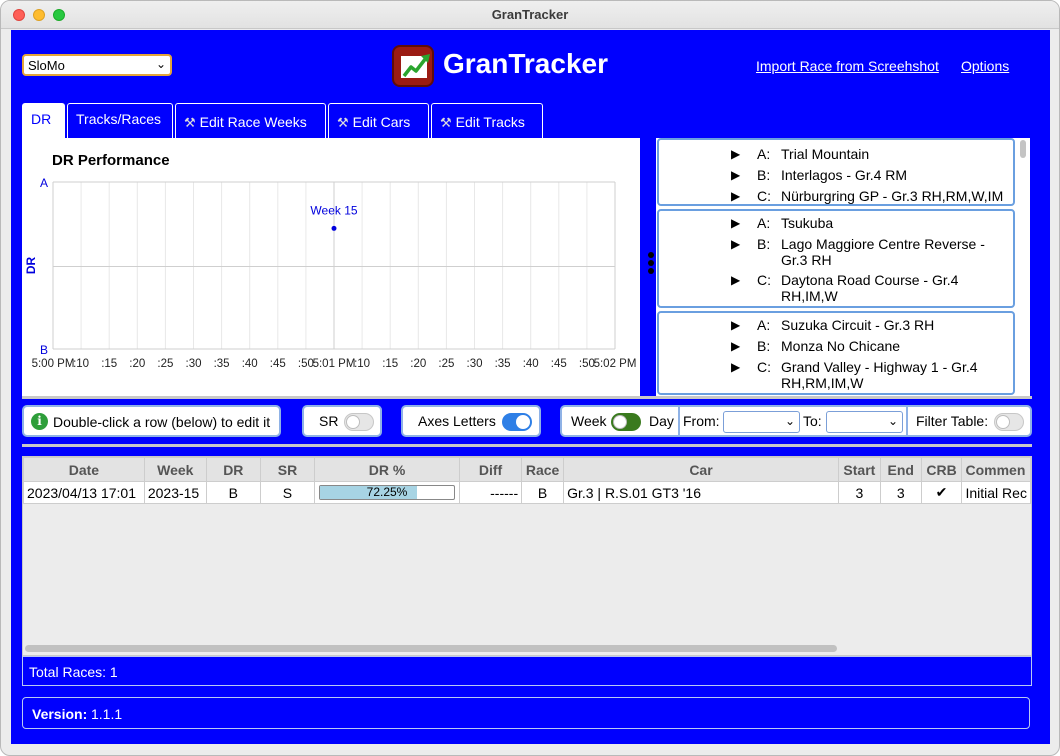  What do you see at coordinates (651, 265) in the screenshot?
I see `panel-splitter-handle` at bounding box center [651, 265].